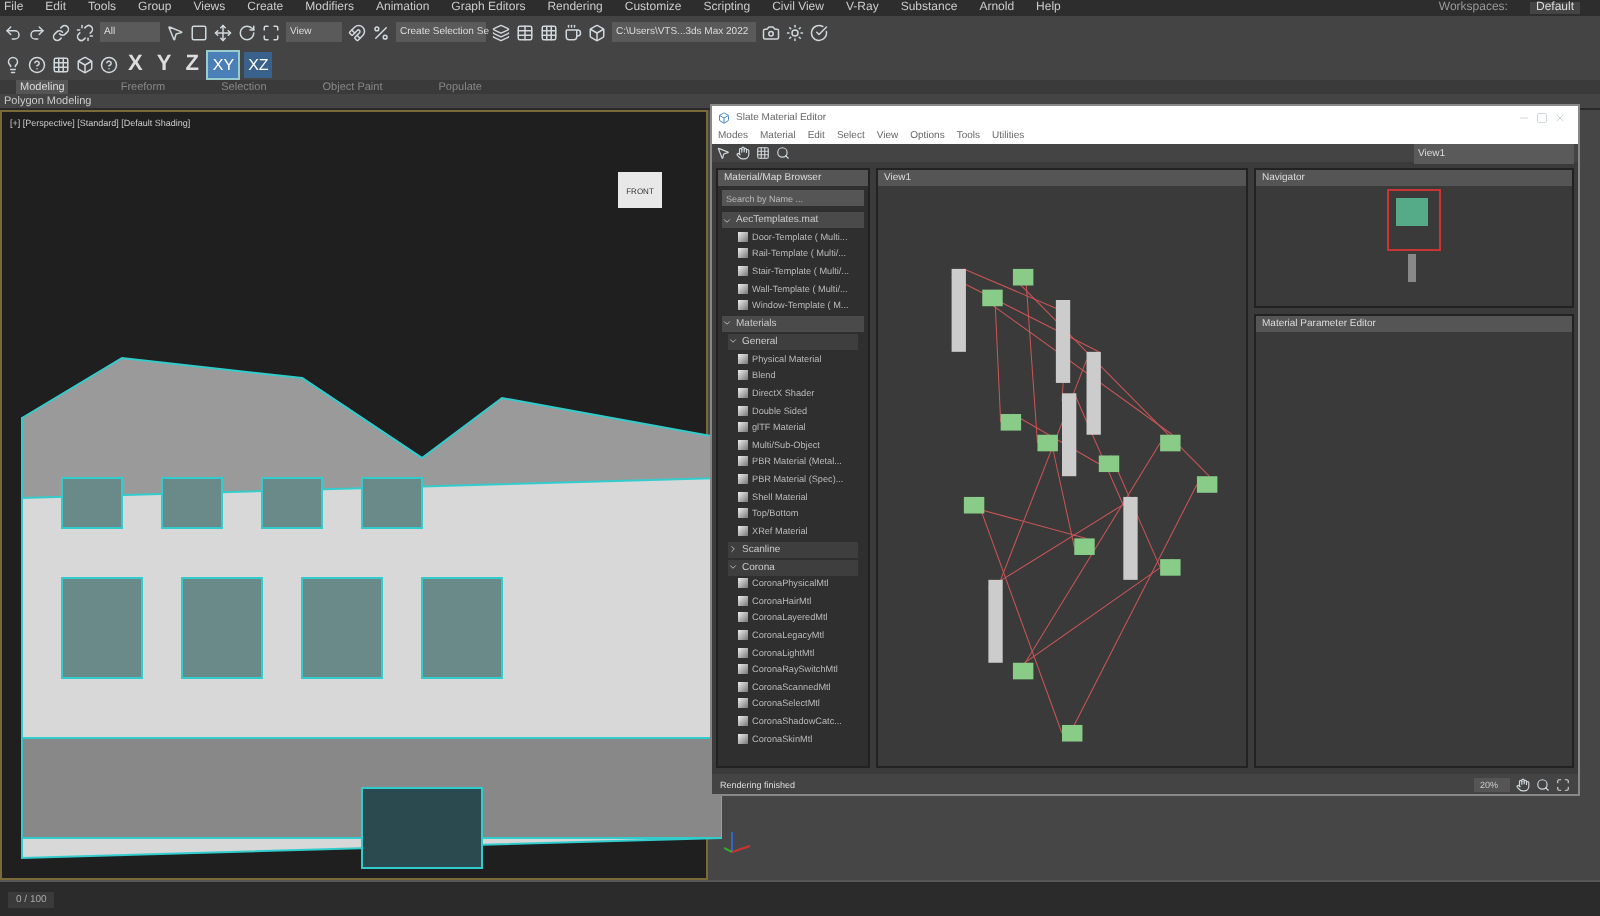 This screenshot has width=1600, height=916. What do you see at coordinates (501, 32) in the screenshot?
I see `layers-icon` at bounding box center [501, 32].